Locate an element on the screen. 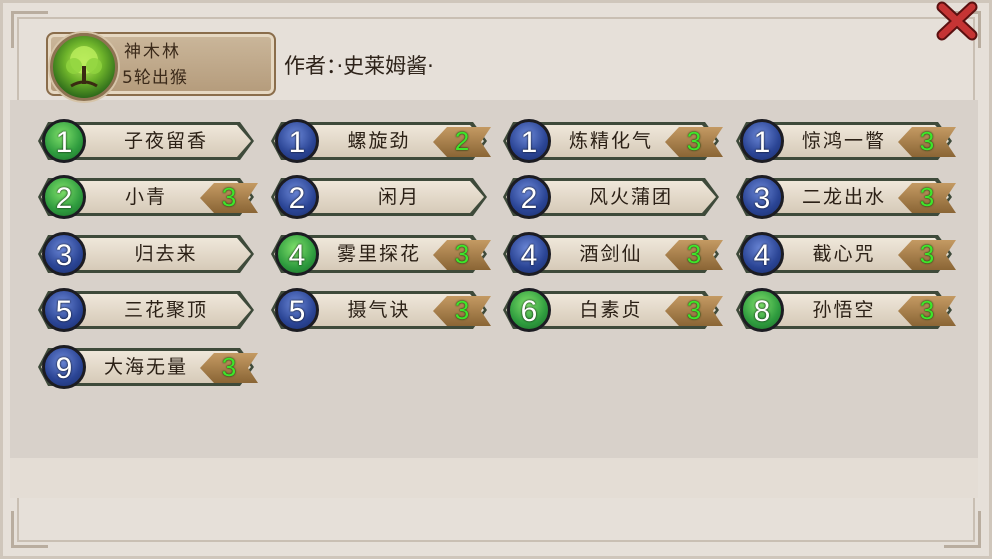 This screenshot has height=559, width=992. skill-card: 归去来 3 is located at coordinates (148, 254).